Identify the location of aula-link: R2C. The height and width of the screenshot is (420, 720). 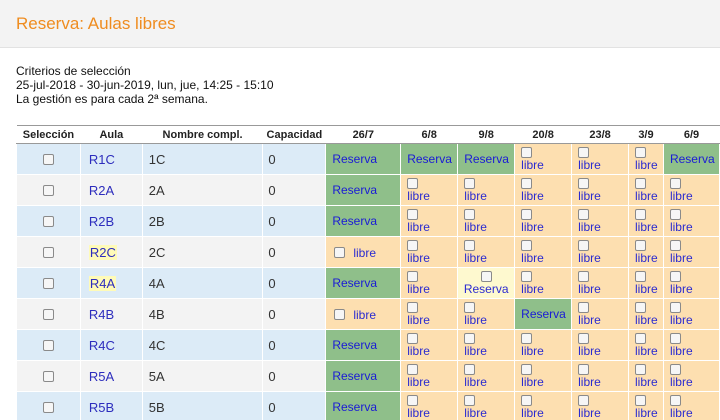
(102, 252).